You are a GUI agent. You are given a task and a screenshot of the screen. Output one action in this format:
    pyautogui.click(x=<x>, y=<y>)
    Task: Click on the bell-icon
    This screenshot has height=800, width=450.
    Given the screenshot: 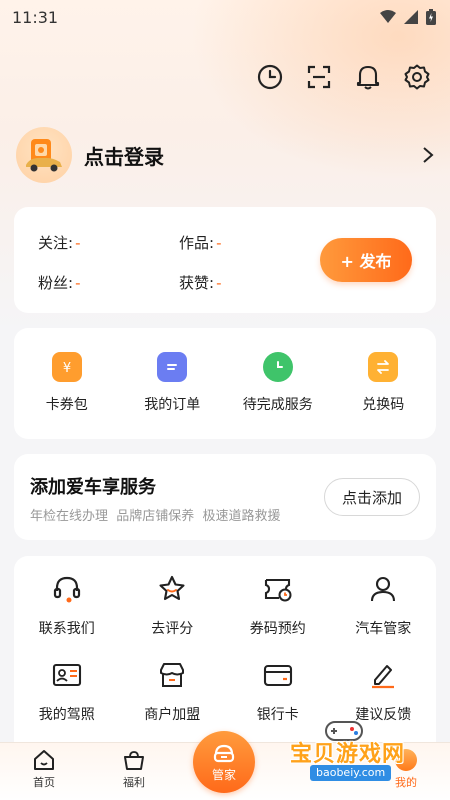 What is the action you would take?
    pyautogui.click(x=368, y=77)
    